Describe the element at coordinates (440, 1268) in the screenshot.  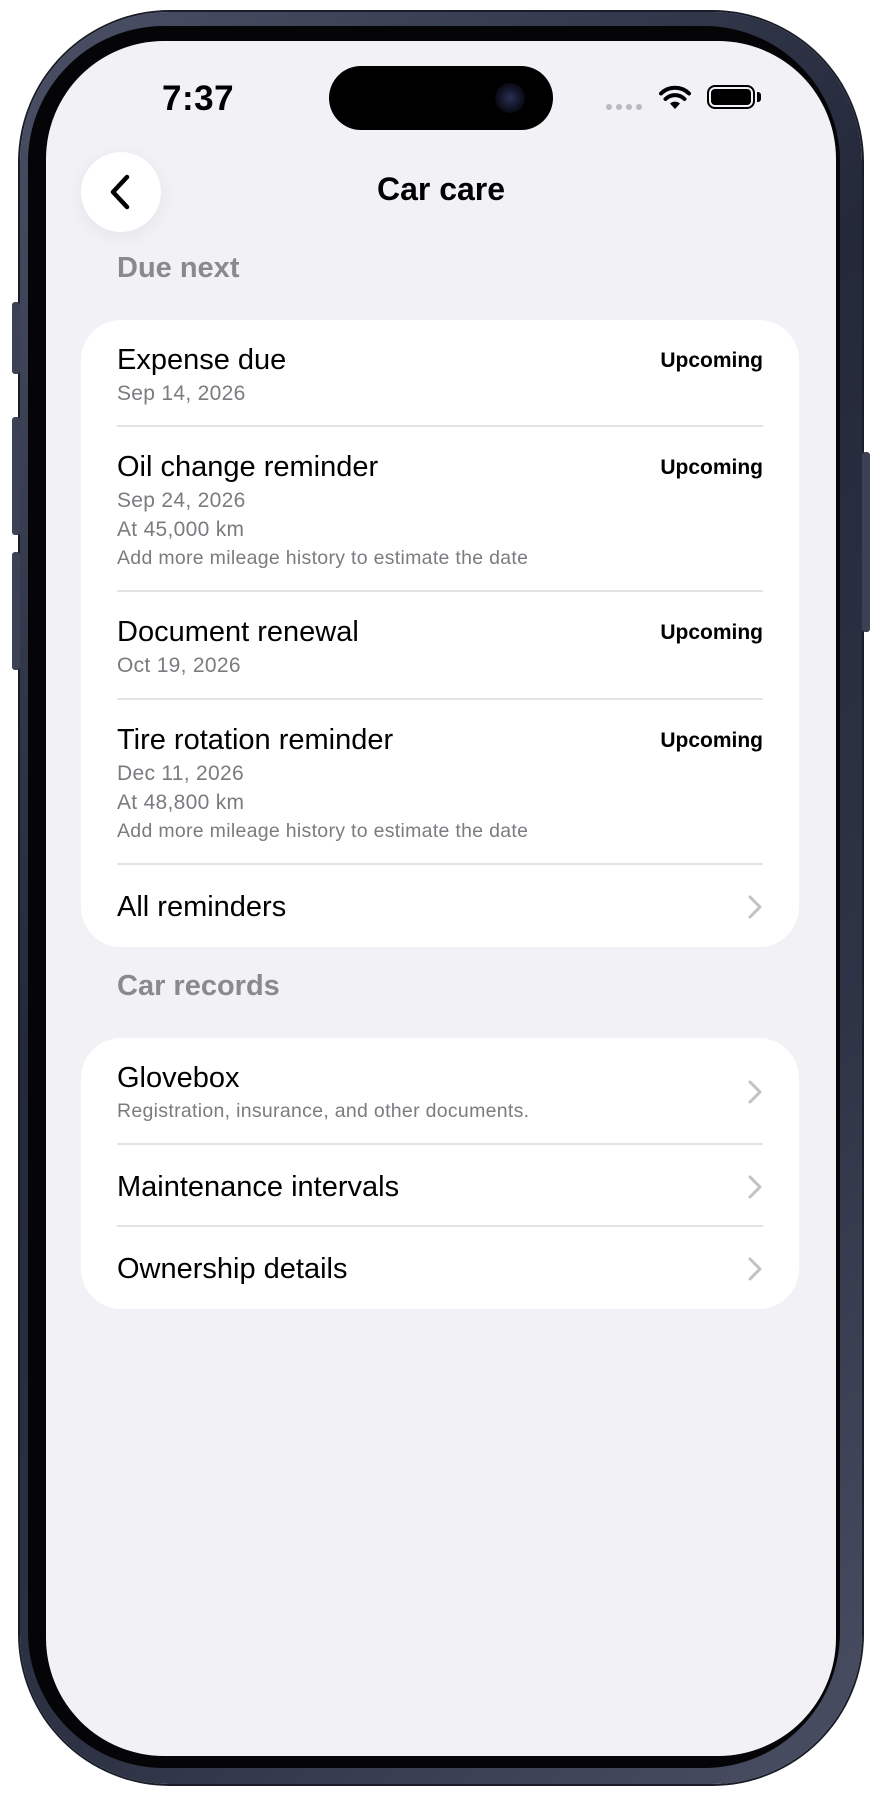
I see `record-row-ownership-details: Ownership details` at that location.